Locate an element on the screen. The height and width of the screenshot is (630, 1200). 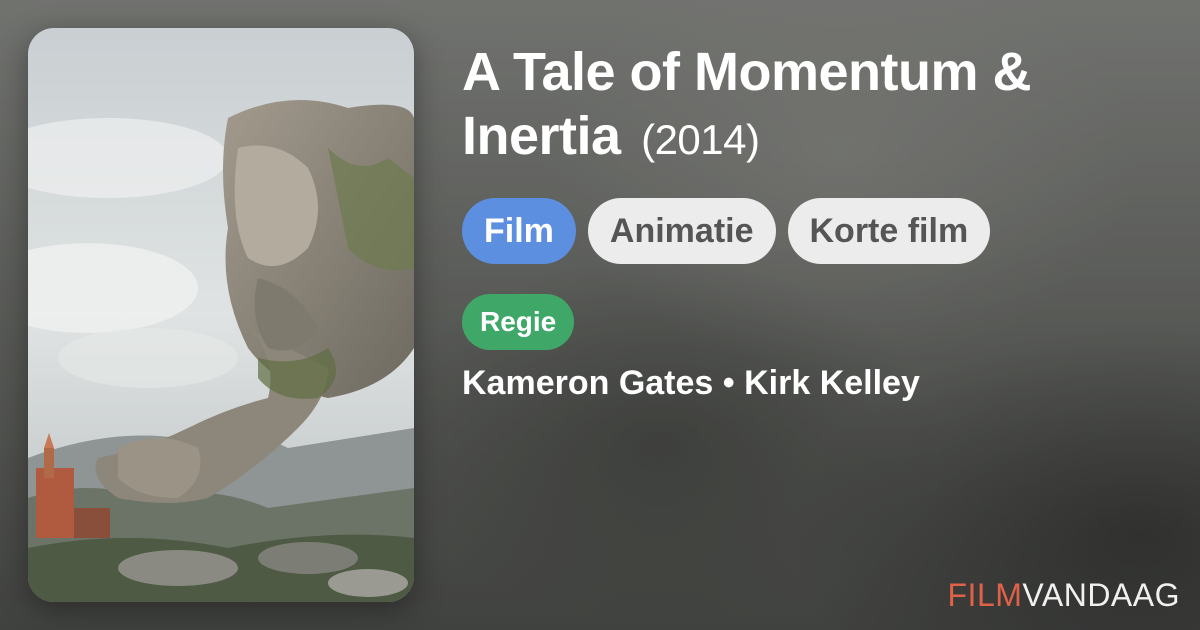
genre-chip-animatie: Animatie is located at coordinates (681, 231).